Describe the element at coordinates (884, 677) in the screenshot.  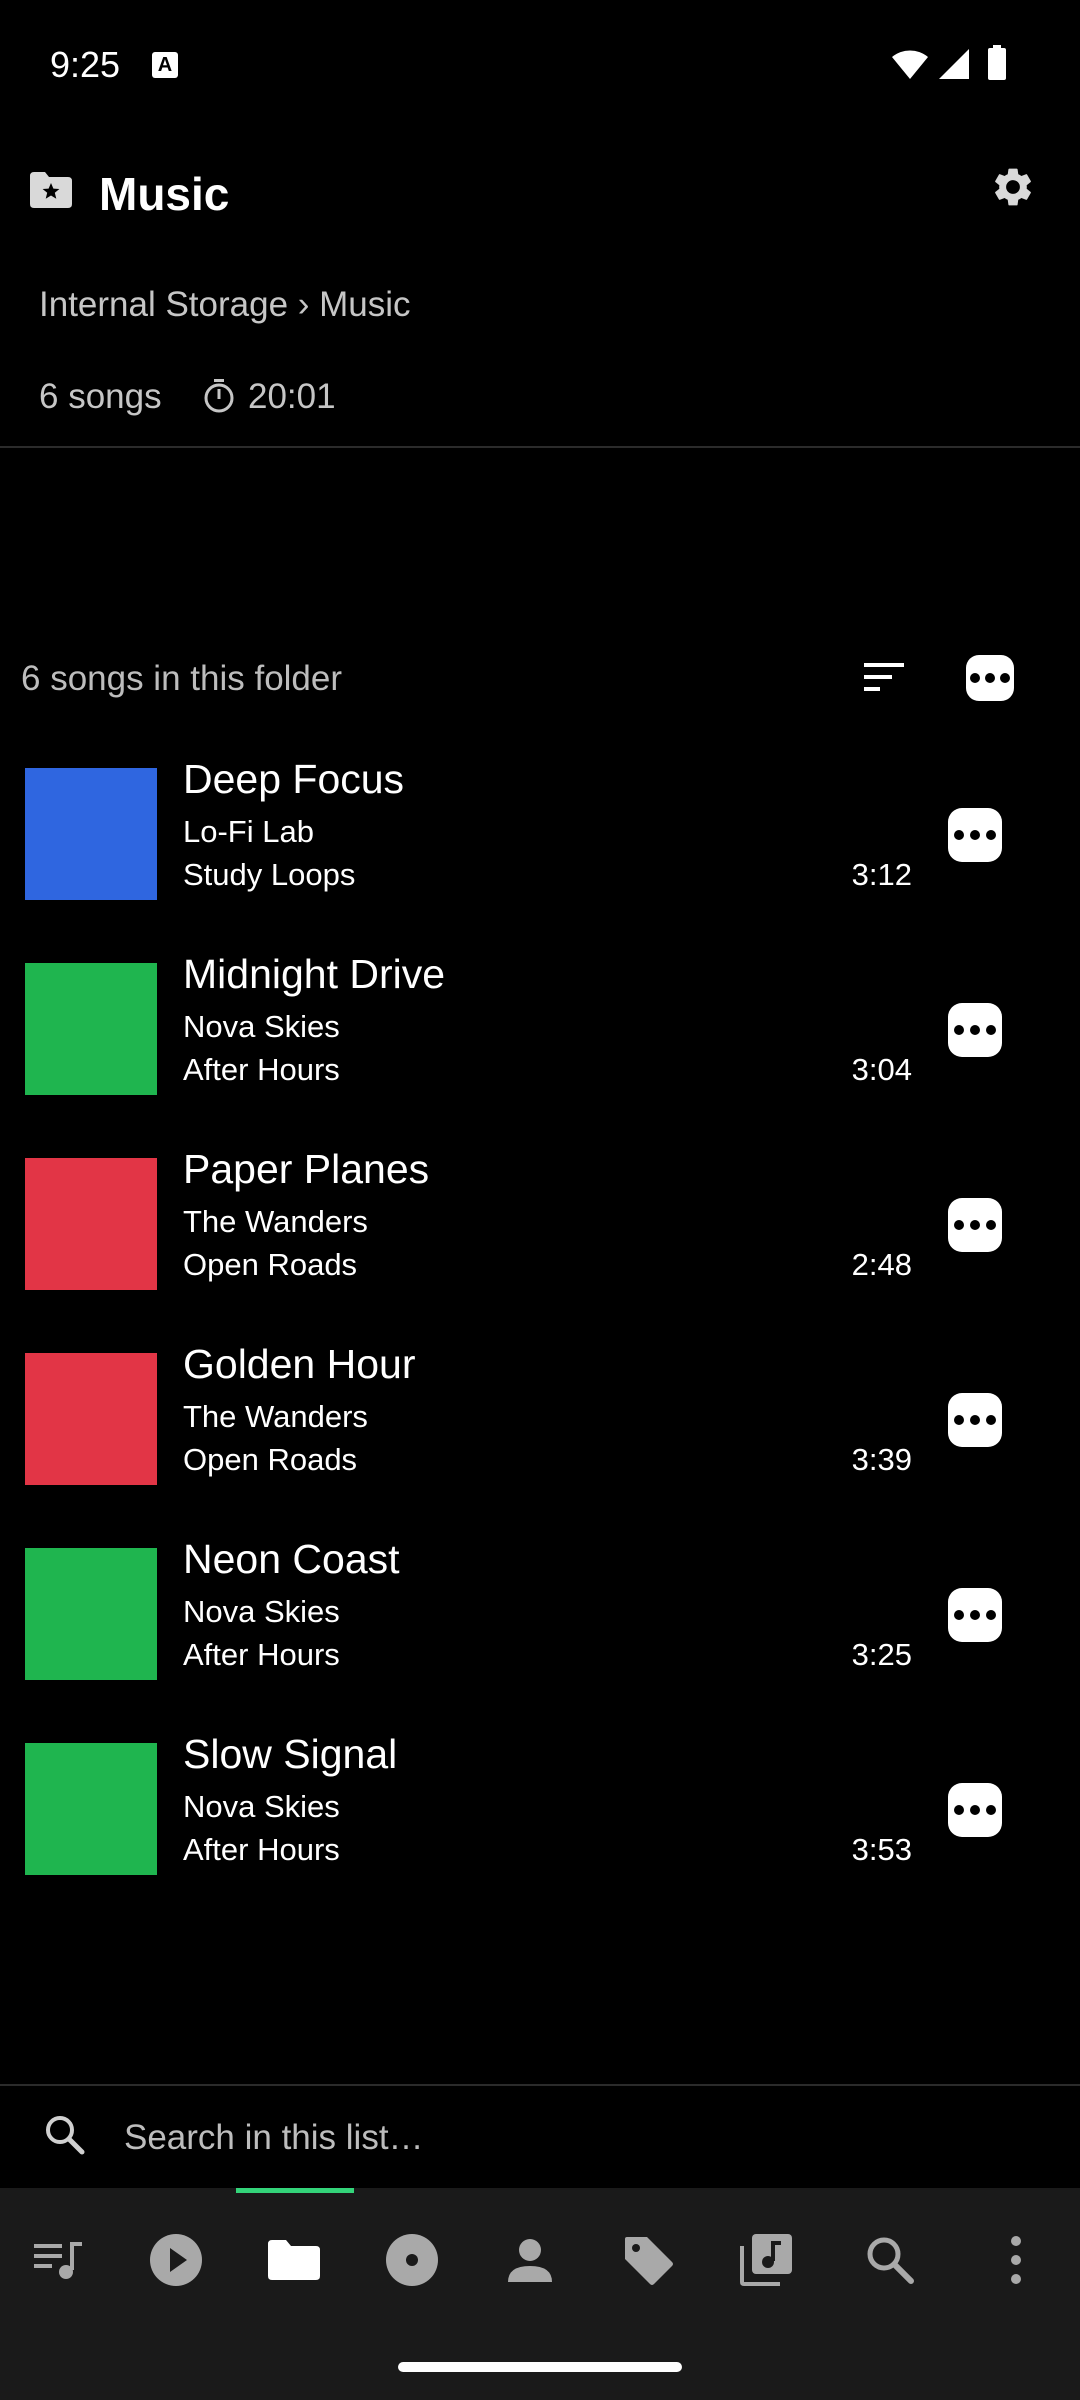
I see `sort-icon` at that location.